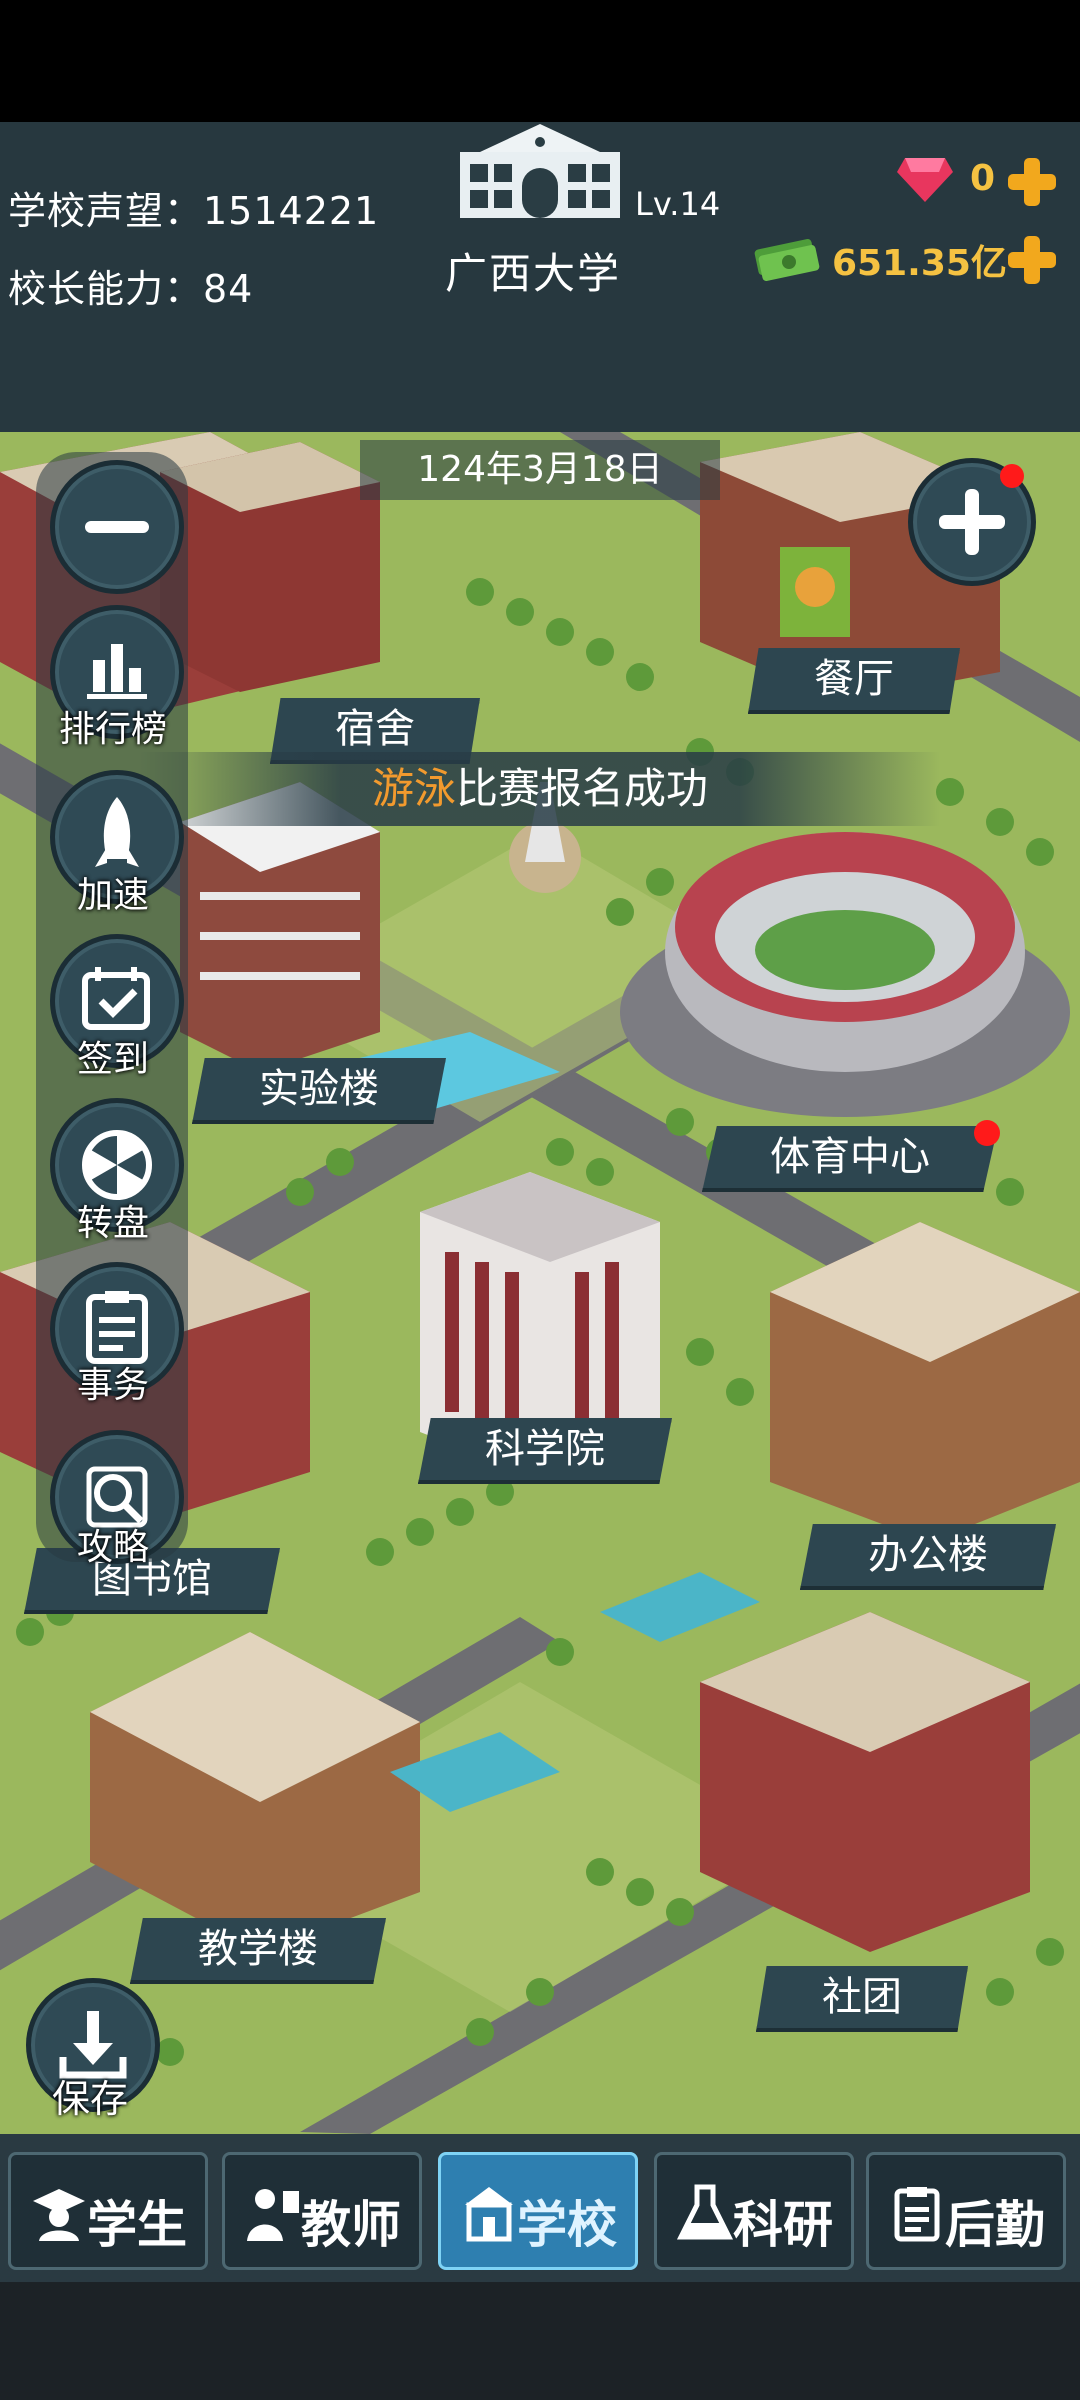 The height and width of the screenshot is (2400, 1080). What do you see at coordinates (787, 260) in the screenshot?
I see `money-icon` at bounding box center [787, 260].